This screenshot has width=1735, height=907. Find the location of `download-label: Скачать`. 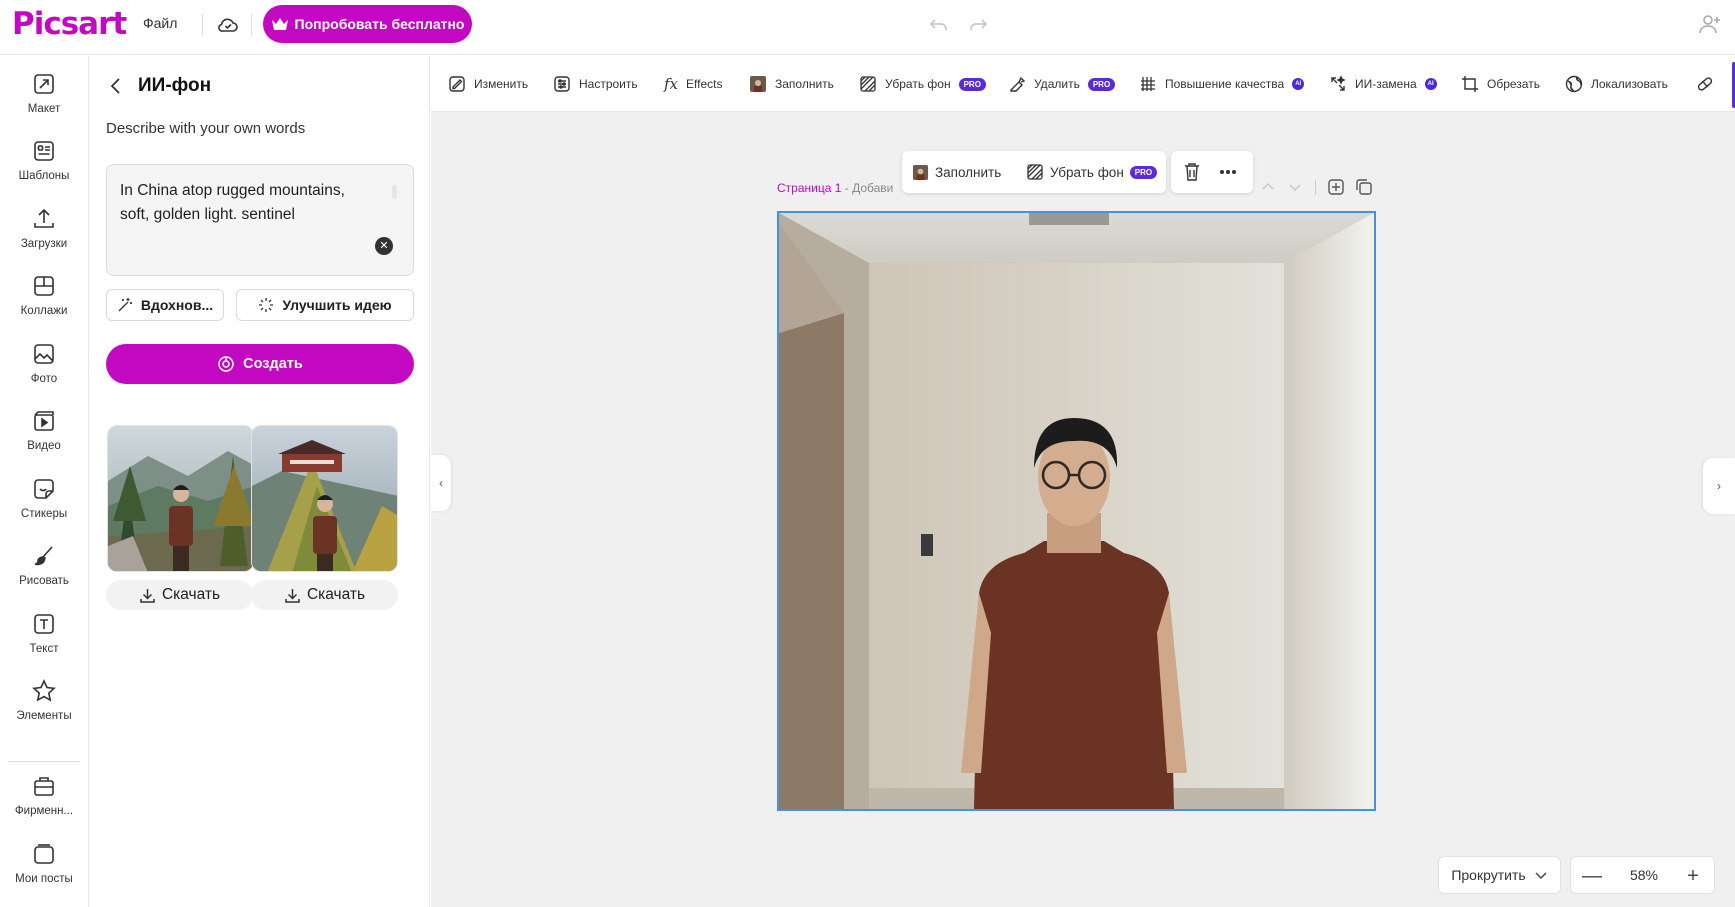

download-label: Скачать is located at coordinates (336, 594).